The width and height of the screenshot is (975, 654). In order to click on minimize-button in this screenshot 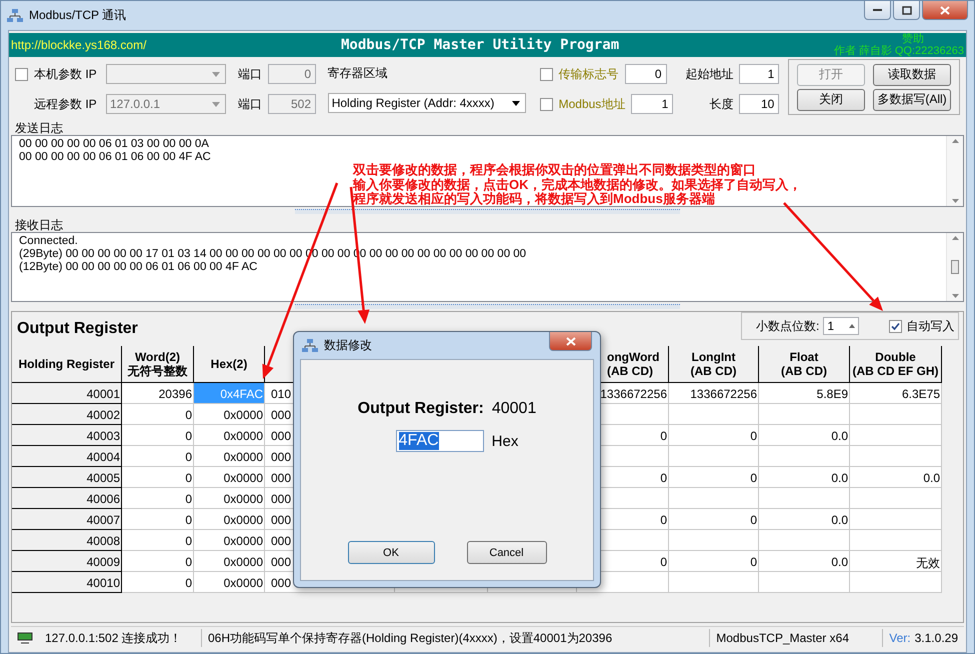, I will do `click(877, 10)`.